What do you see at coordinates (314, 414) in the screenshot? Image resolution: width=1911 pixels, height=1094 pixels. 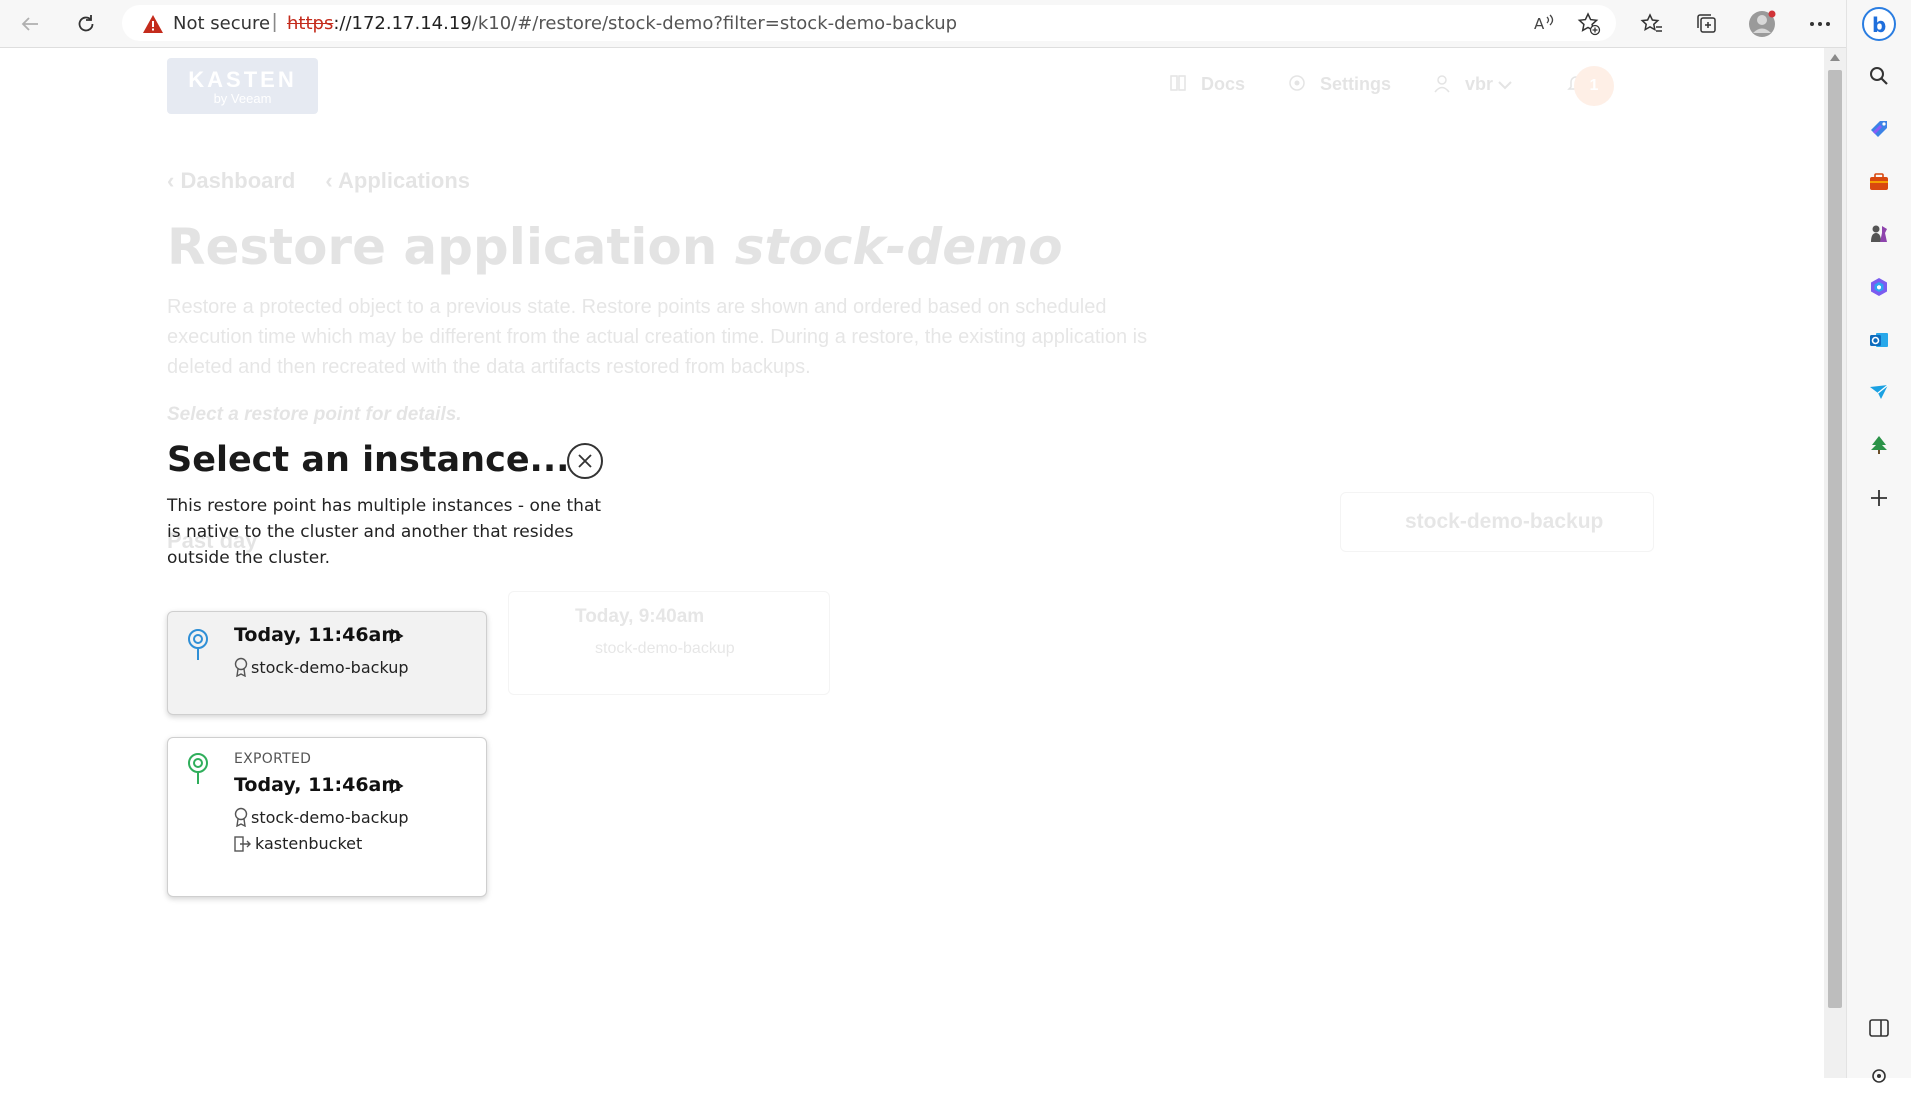 I see `select-hint: Select a restore point for details.` at bounding box center [314, 414].